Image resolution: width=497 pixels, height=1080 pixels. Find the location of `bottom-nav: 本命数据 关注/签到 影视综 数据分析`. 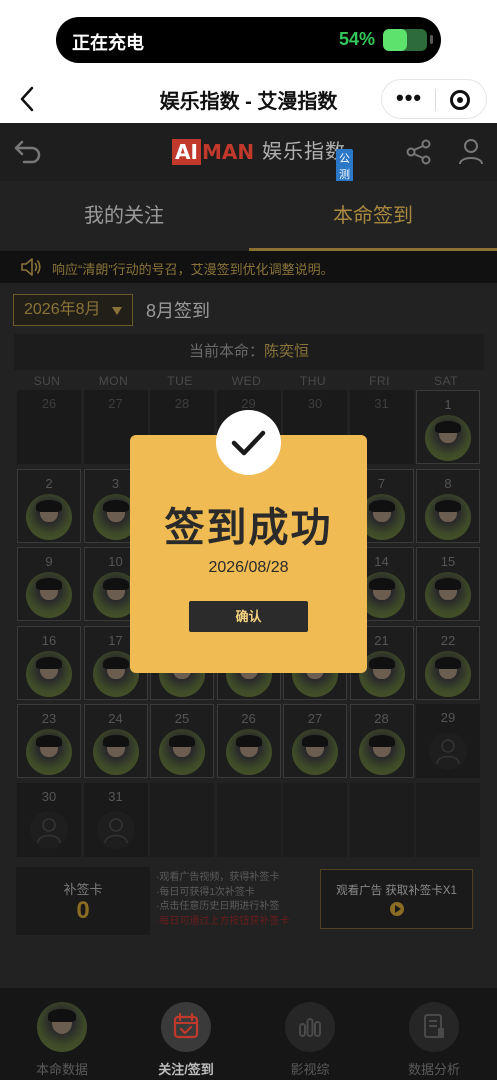

bottom-nav: 本命数据 关注/签到 影视综 数据分析 is located at coordinates (248, 1034).